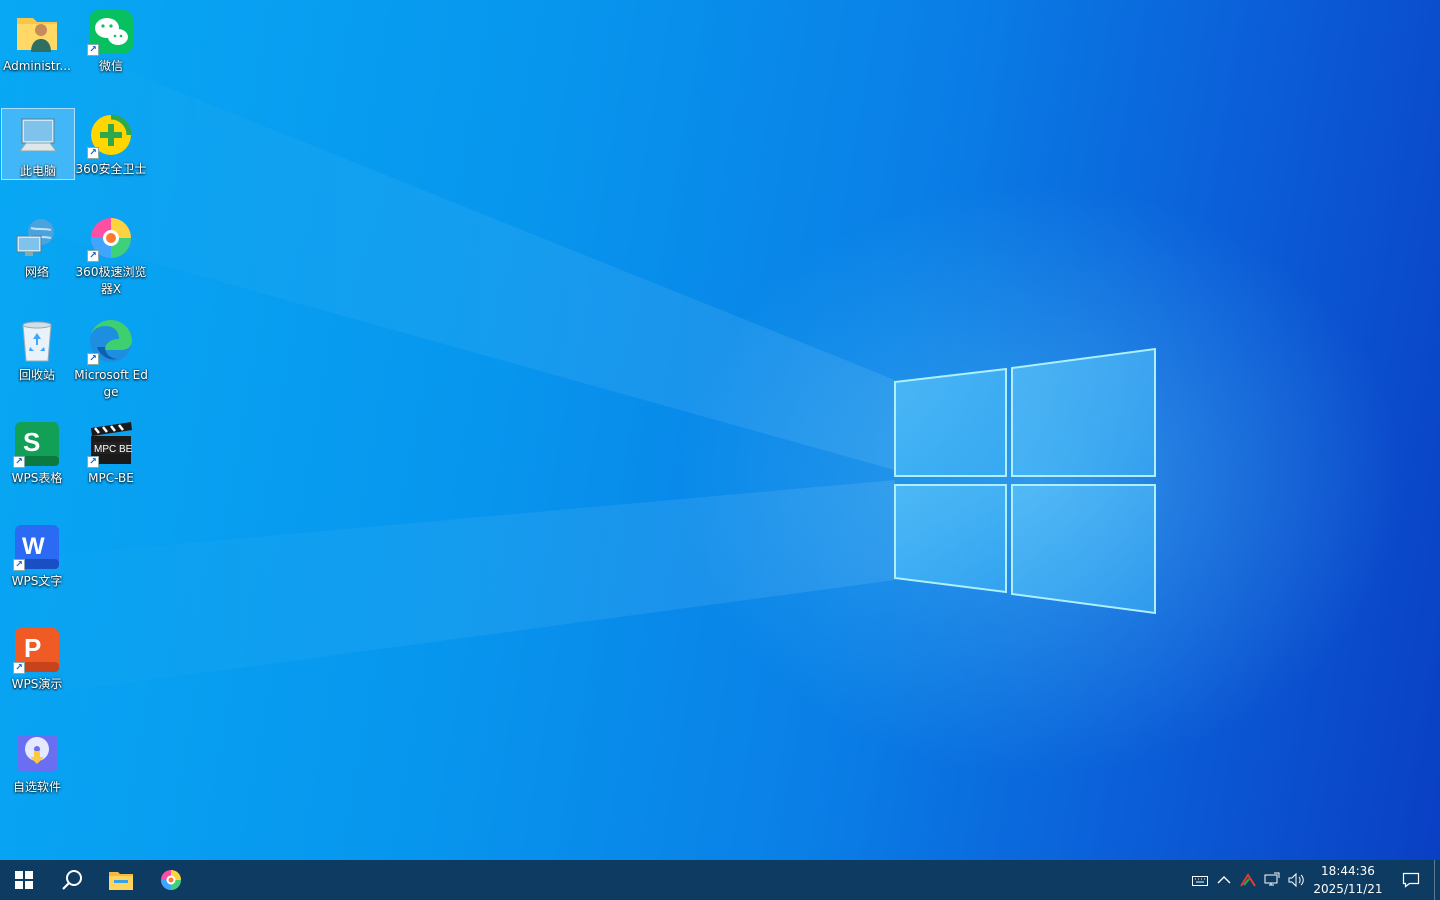 This screenshot has height=900, width=1440. I want to click on desktop-icon-recycle-bin: 回收站, so click(37, 363).